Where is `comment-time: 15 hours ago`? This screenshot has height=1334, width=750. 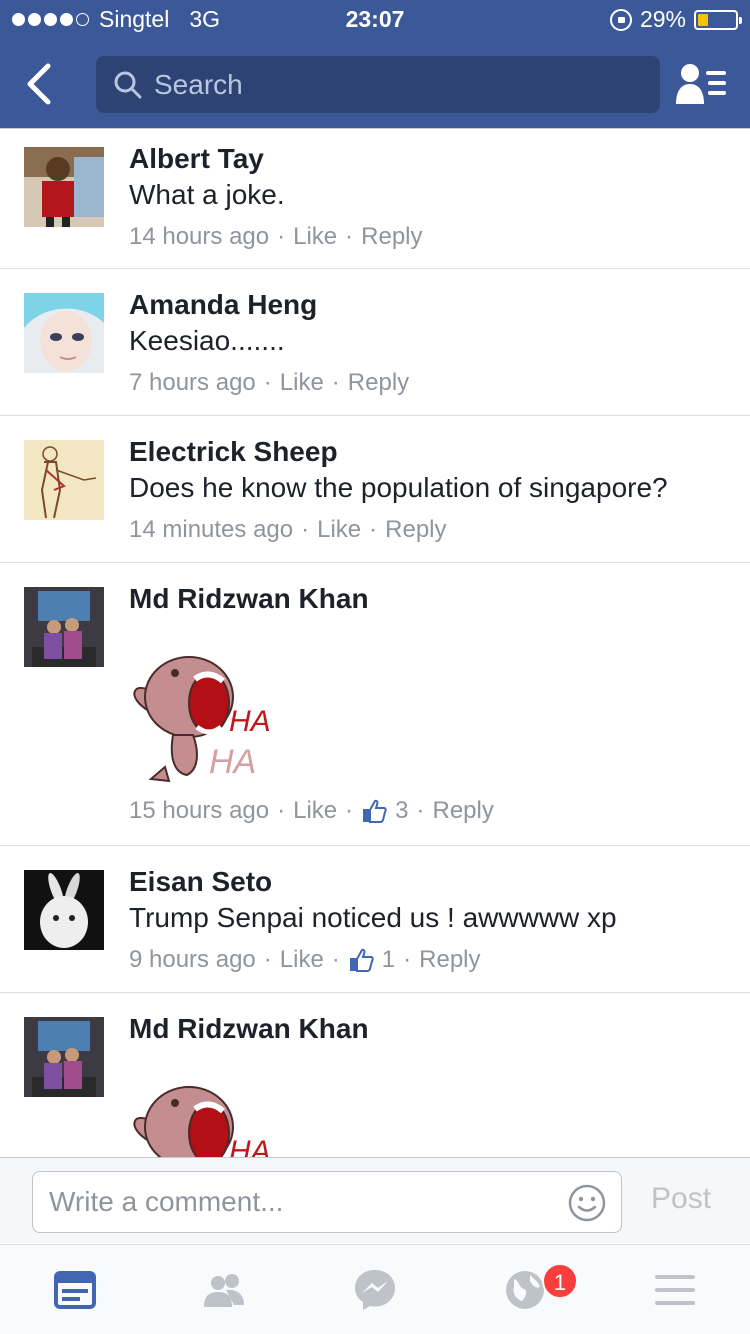
comment-time: 15 hours ago is located at coordinates (199, 810).